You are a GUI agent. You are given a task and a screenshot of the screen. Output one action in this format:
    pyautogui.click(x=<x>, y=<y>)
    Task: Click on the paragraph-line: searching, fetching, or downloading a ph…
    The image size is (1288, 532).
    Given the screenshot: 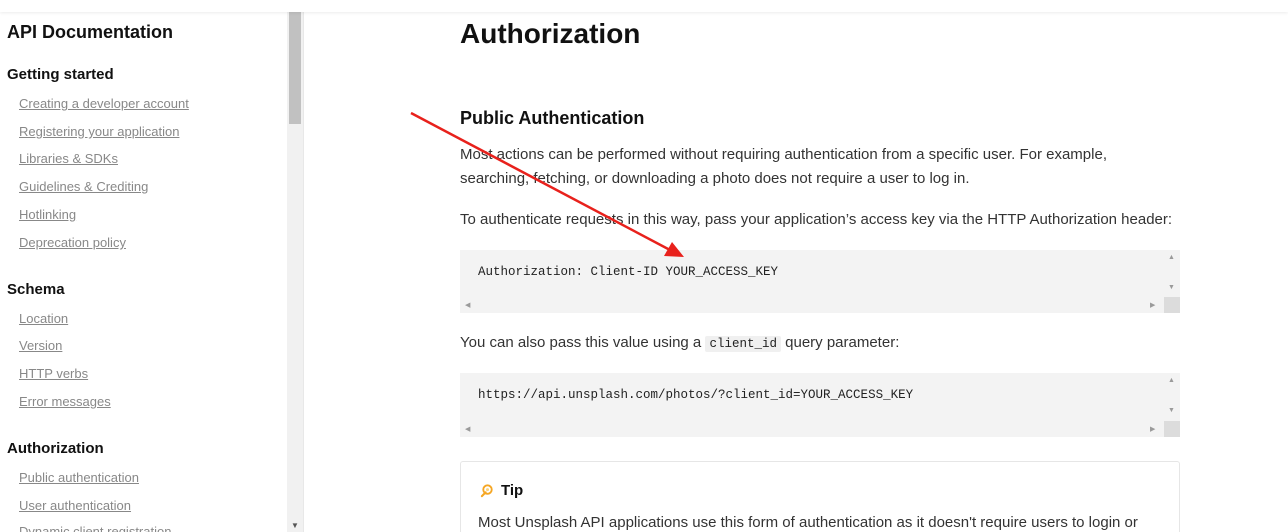 What is the action you would take?
    pyautogui.click(x=715, y=178)
    